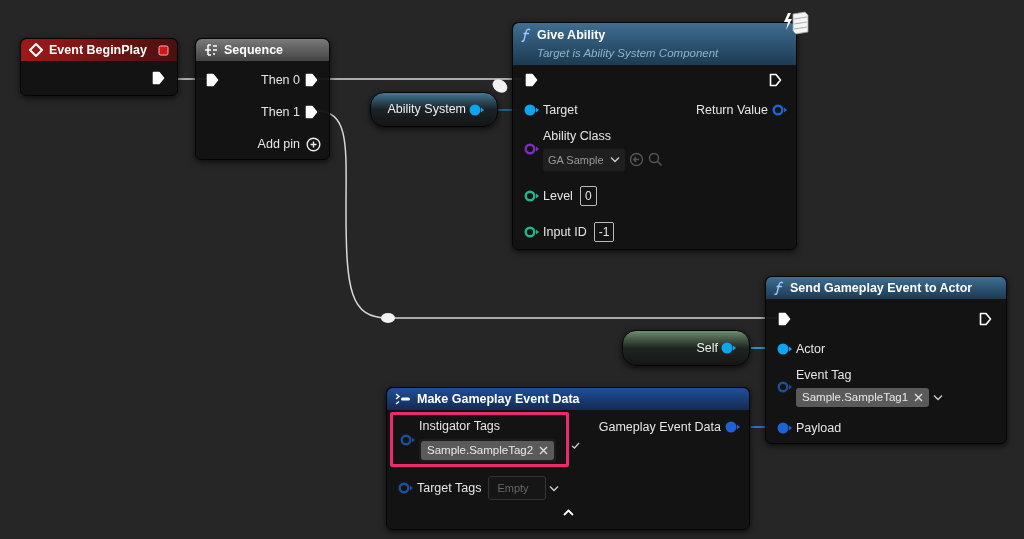 The image size is (1024, 539). Describe the element at coordinates (403, 399) in the screenshot. I see `make-struct-icon` at that location.